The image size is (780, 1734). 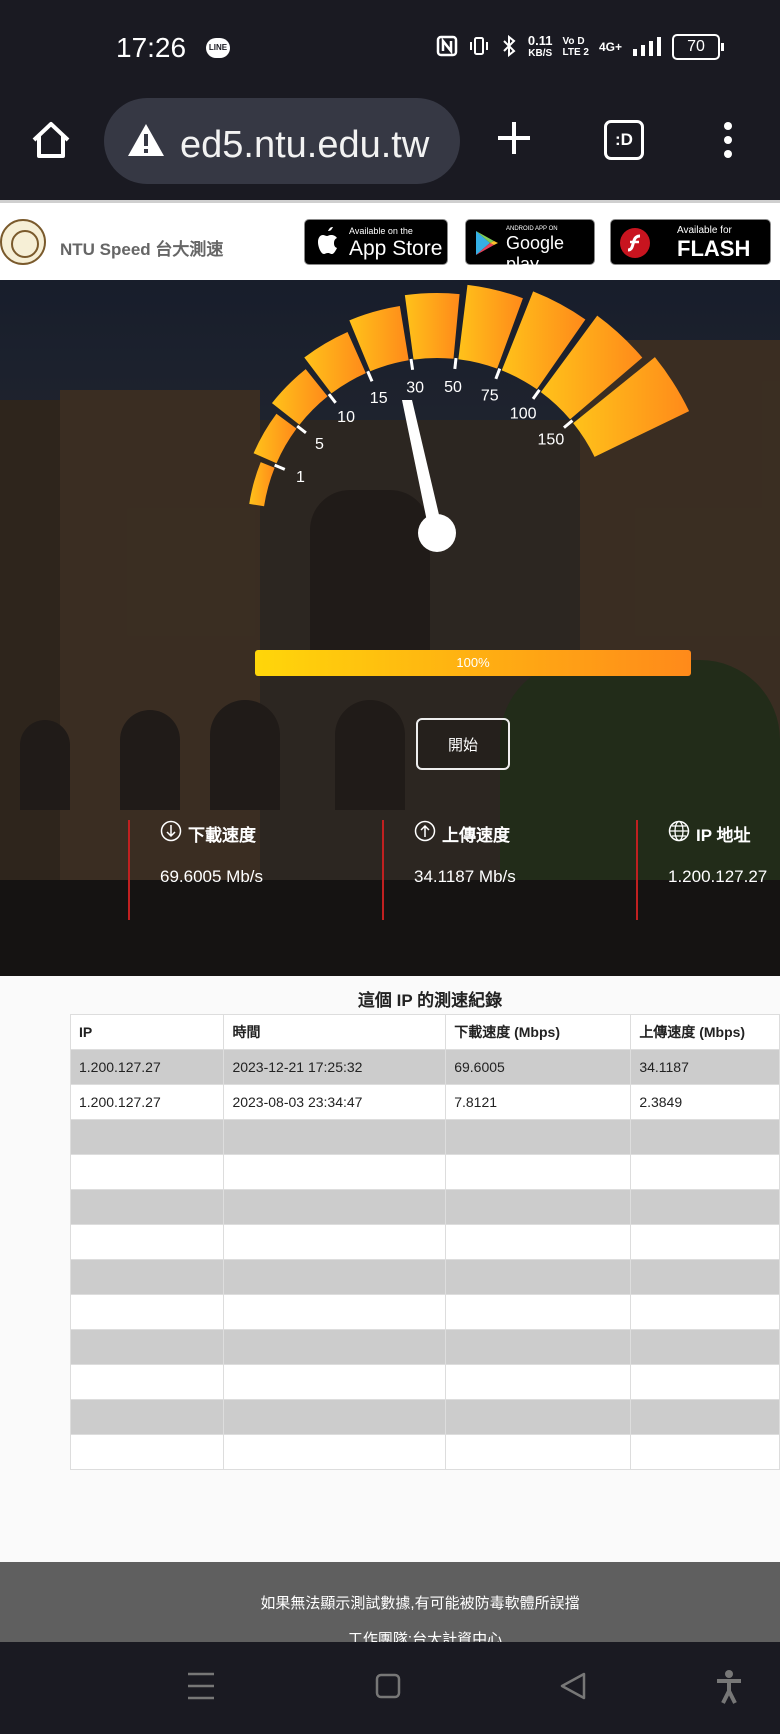 What do you see at coordinates (201, 1688) in the screenshot?
I see `recents-menu-icon` at bounding box center [201, 1688].